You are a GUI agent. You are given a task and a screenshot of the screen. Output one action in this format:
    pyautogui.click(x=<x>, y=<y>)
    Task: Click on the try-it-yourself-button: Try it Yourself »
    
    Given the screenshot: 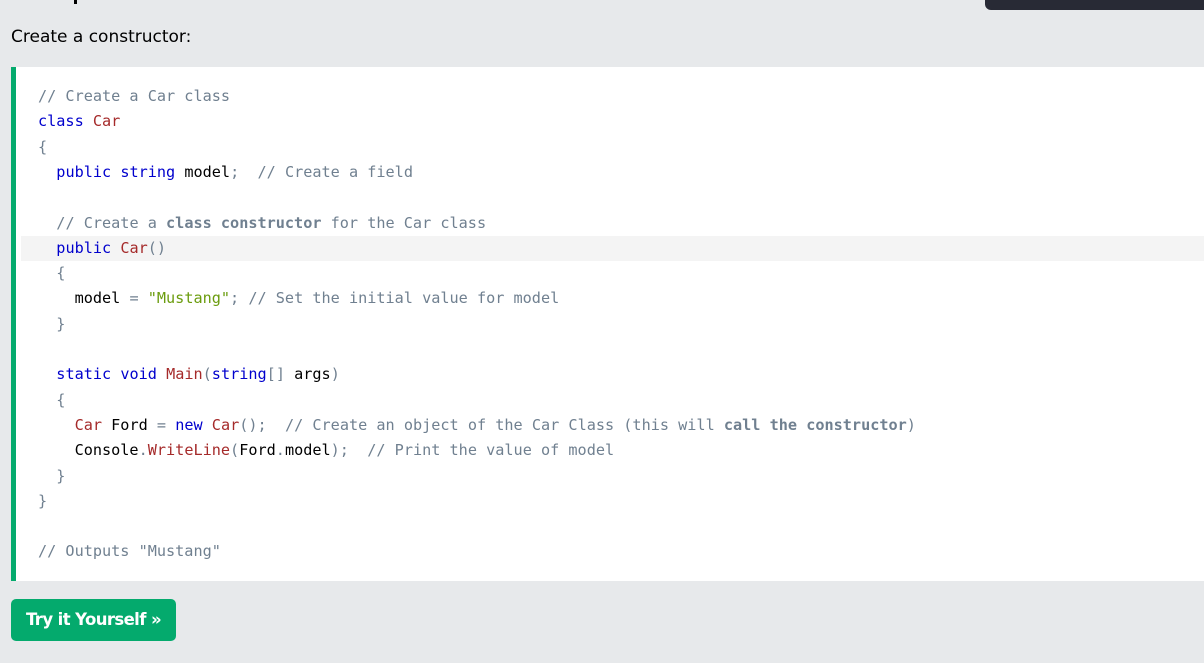 What is the action you would take?
    pyautogui.click(x=93, y=620)
    